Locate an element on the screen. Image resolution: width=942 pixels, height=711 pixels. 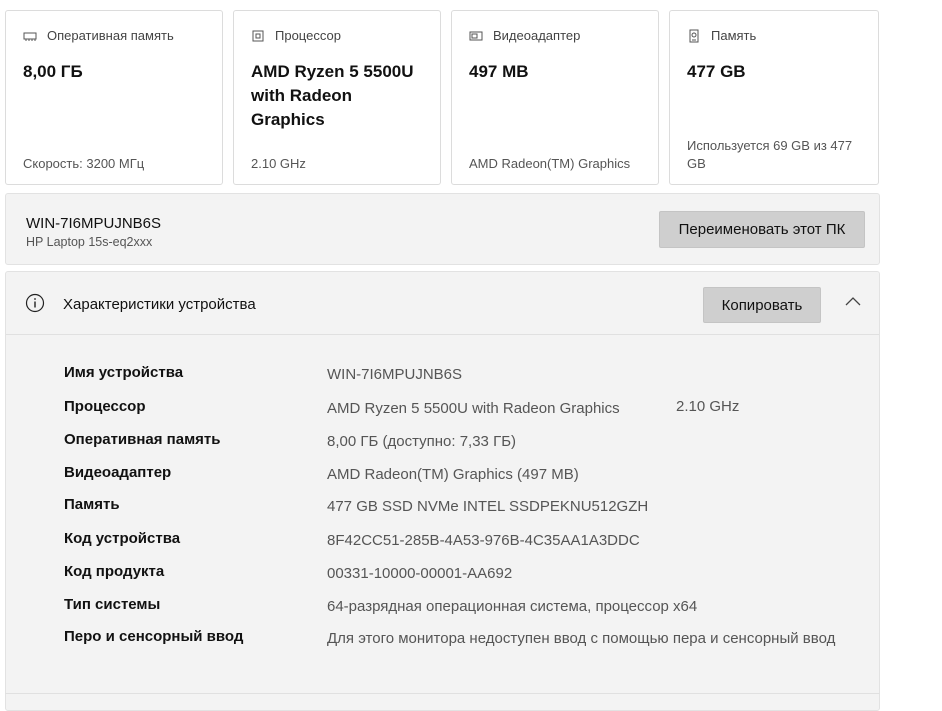
spec-label: Оперативная память is located at coordinates (142, 439).